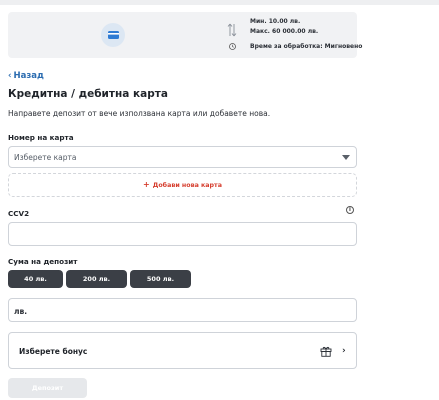  I want to click on ccv2-label: CCV2, so click(19, 213).